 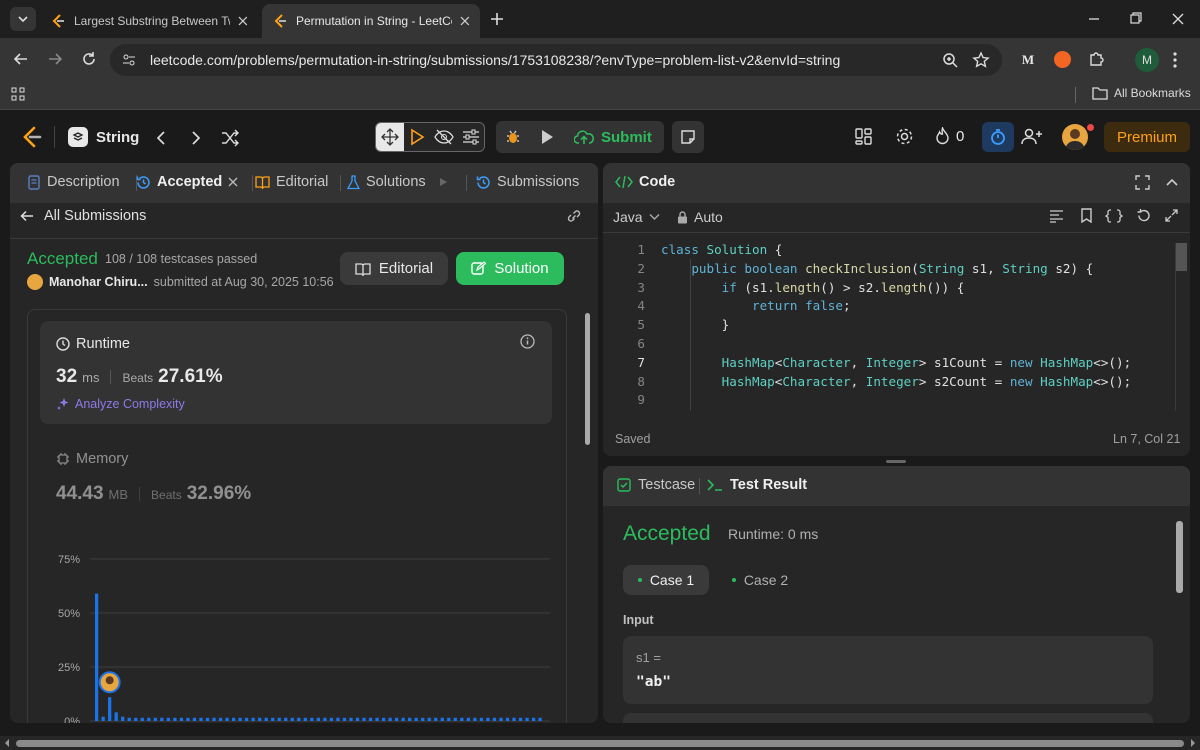 What do you see at coordinates (513, 137) in the screenshot?
I see `debug-button` at bounding box center [513, 137].